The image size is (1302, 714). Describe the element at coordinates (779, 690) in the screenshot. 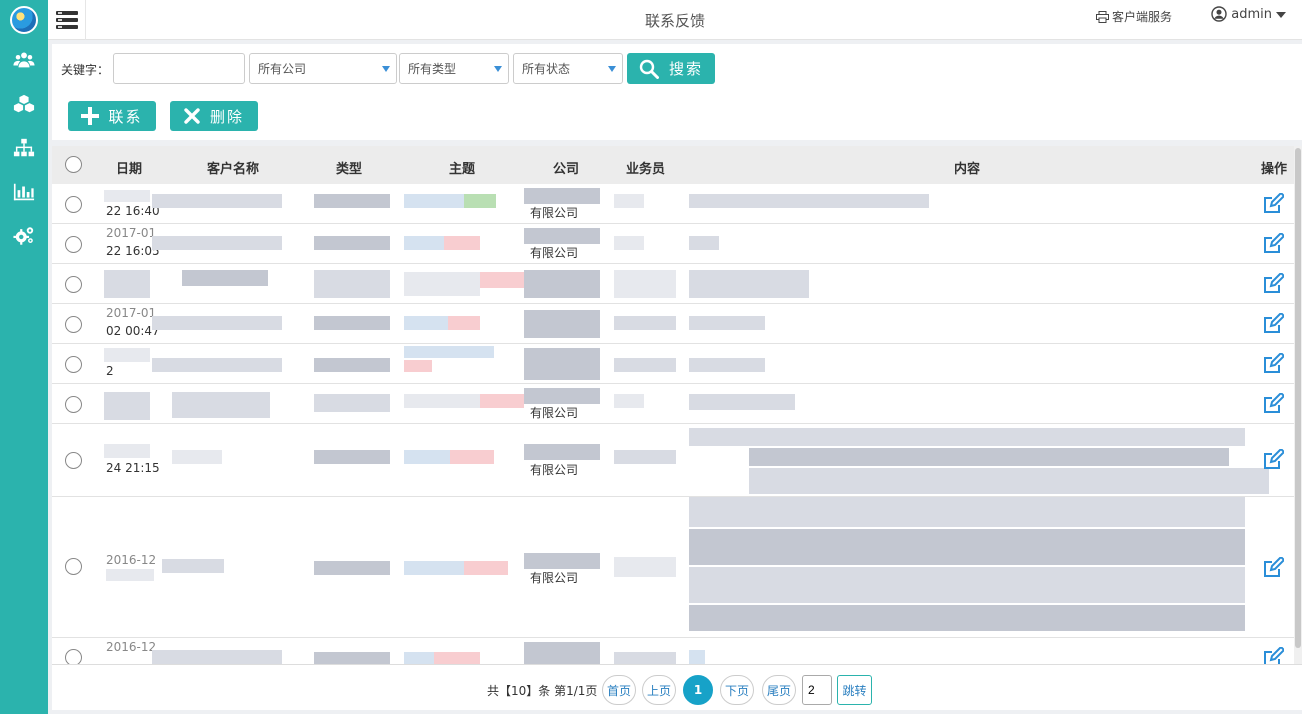

I see `last-page-button: 尾页` at that location.